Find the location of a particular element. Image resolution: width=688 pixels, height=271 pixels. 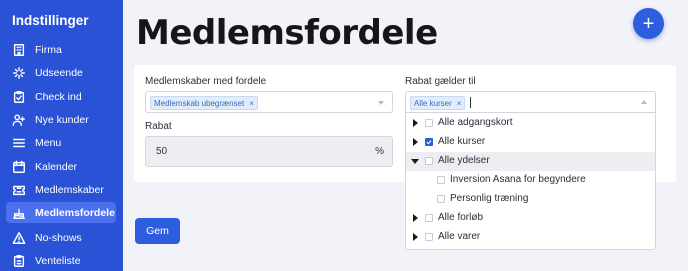

sidebar-item-label: Medlemskaber is located at coordinates (69, 189).